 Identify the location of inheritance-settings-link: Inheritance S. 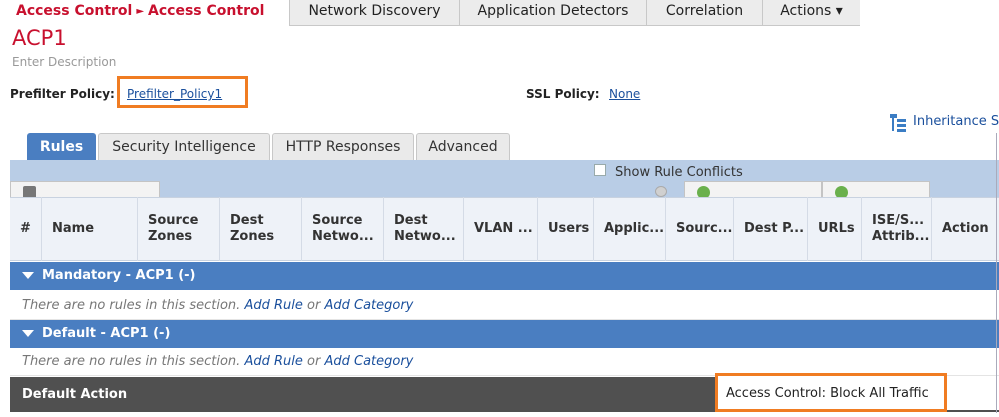
(956, 121).